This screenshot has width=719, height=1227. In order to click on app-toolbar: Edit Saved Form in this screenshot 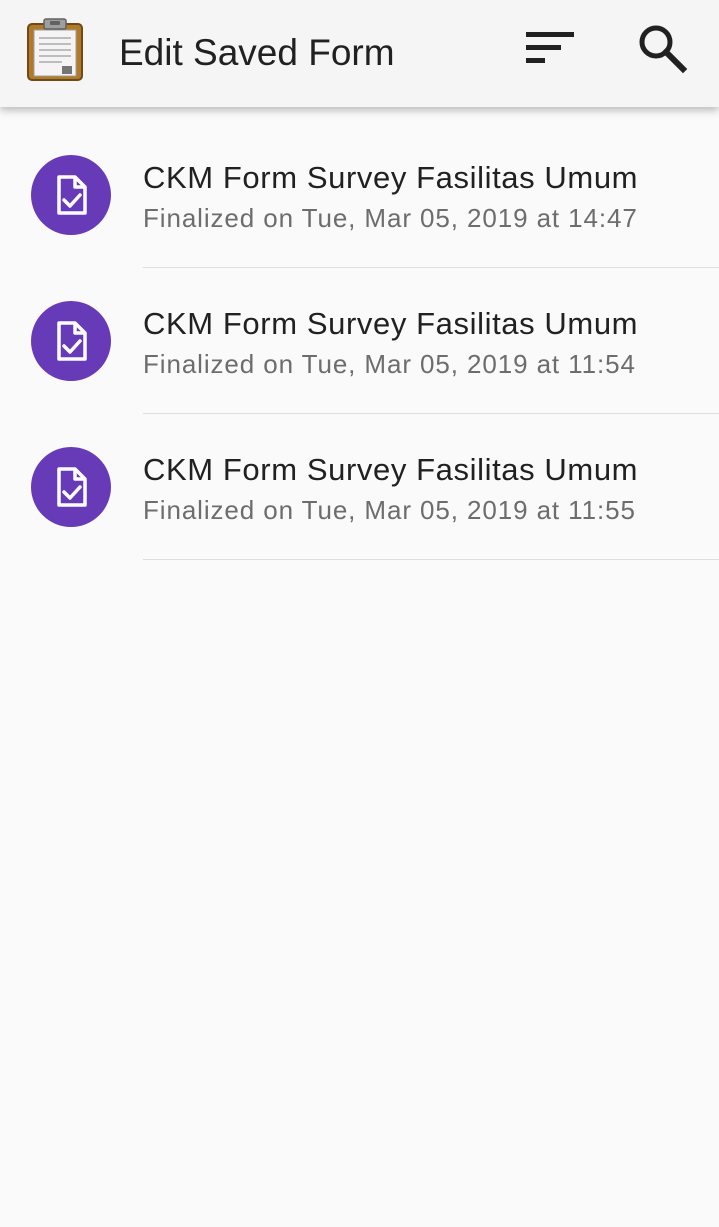, I will do `click(359, 53)`.